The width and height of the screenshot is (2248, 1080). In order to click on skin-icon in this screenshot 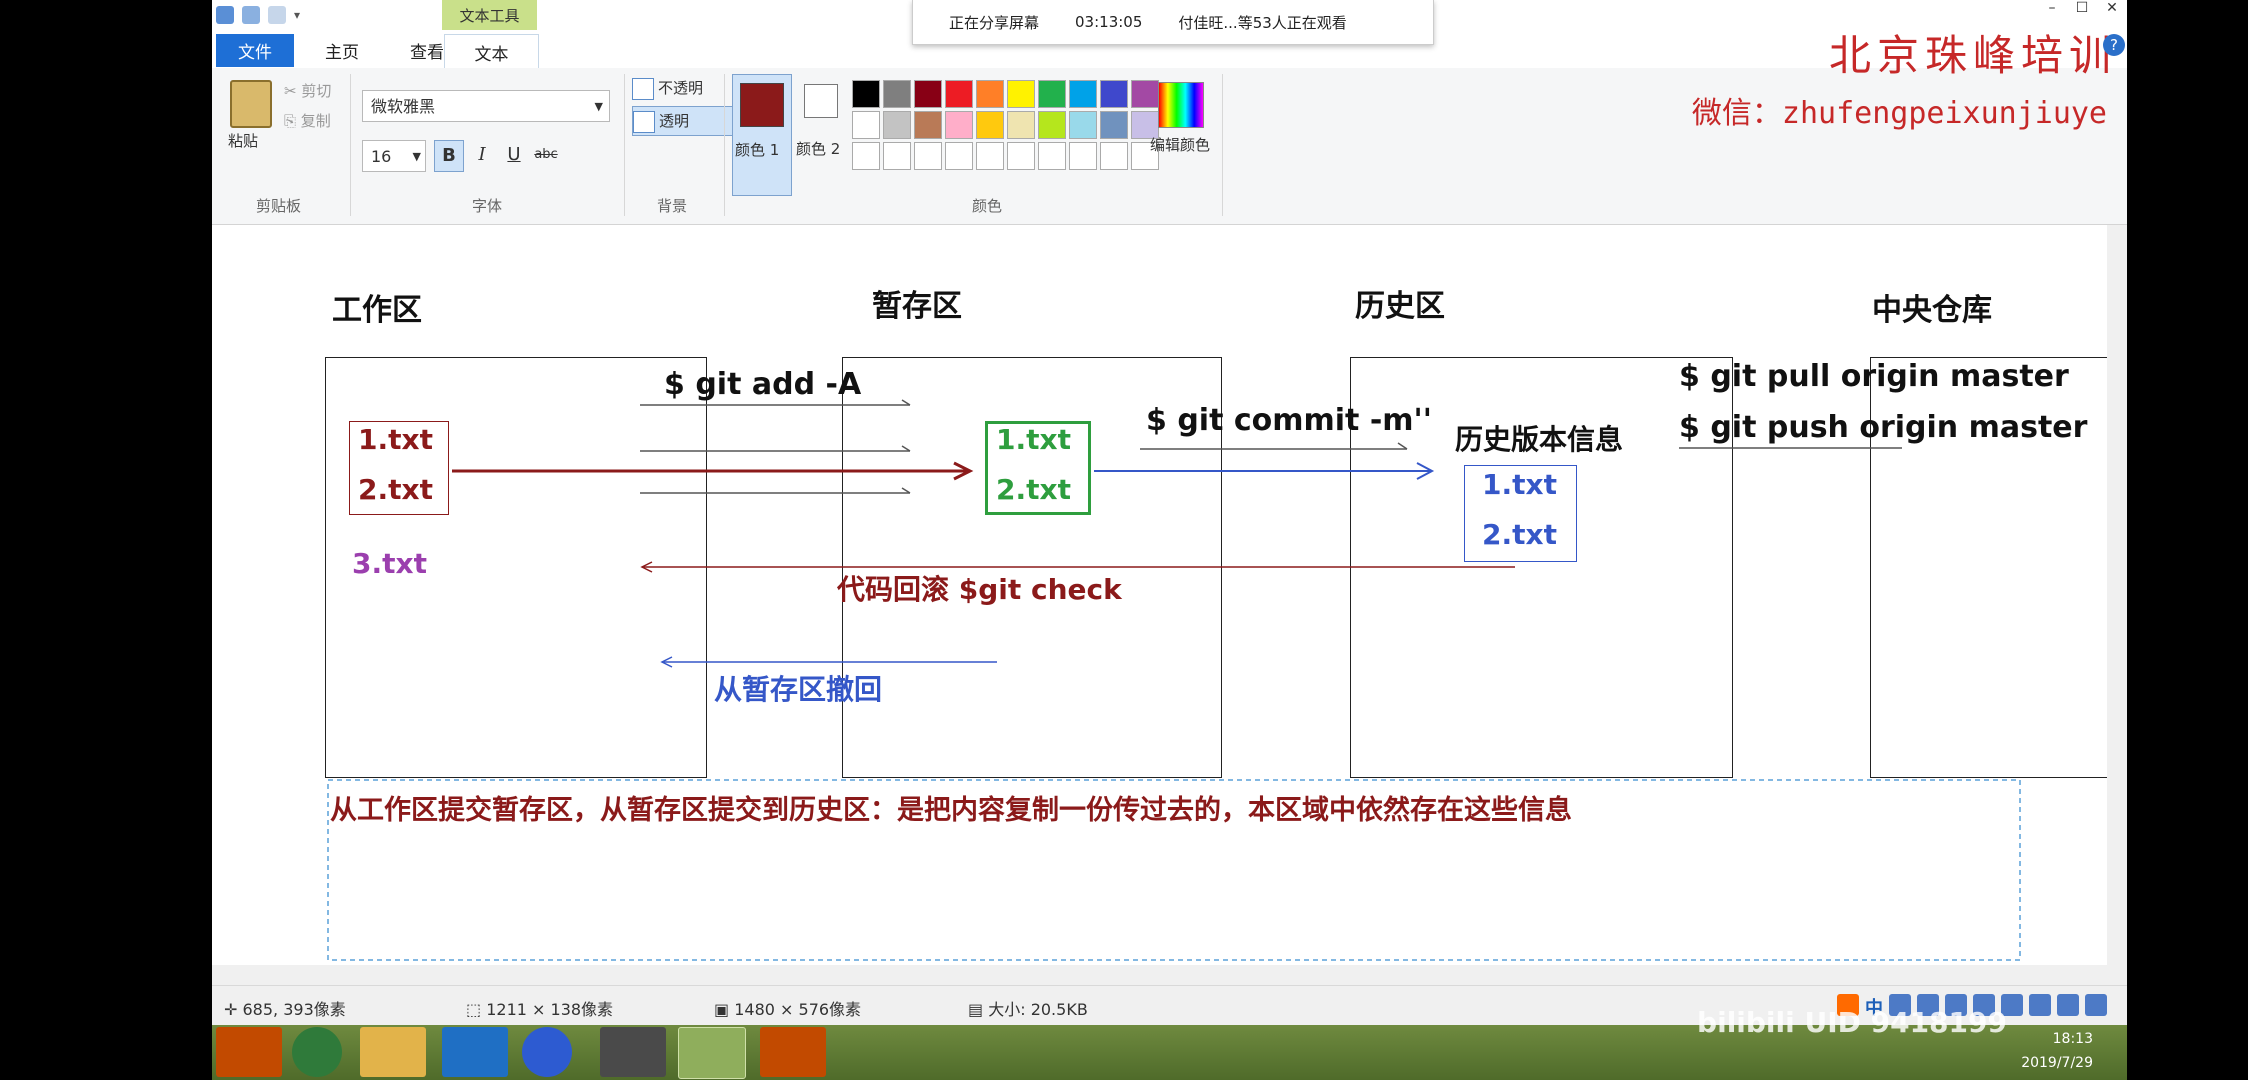, I will do `click(2040, 1005)`.